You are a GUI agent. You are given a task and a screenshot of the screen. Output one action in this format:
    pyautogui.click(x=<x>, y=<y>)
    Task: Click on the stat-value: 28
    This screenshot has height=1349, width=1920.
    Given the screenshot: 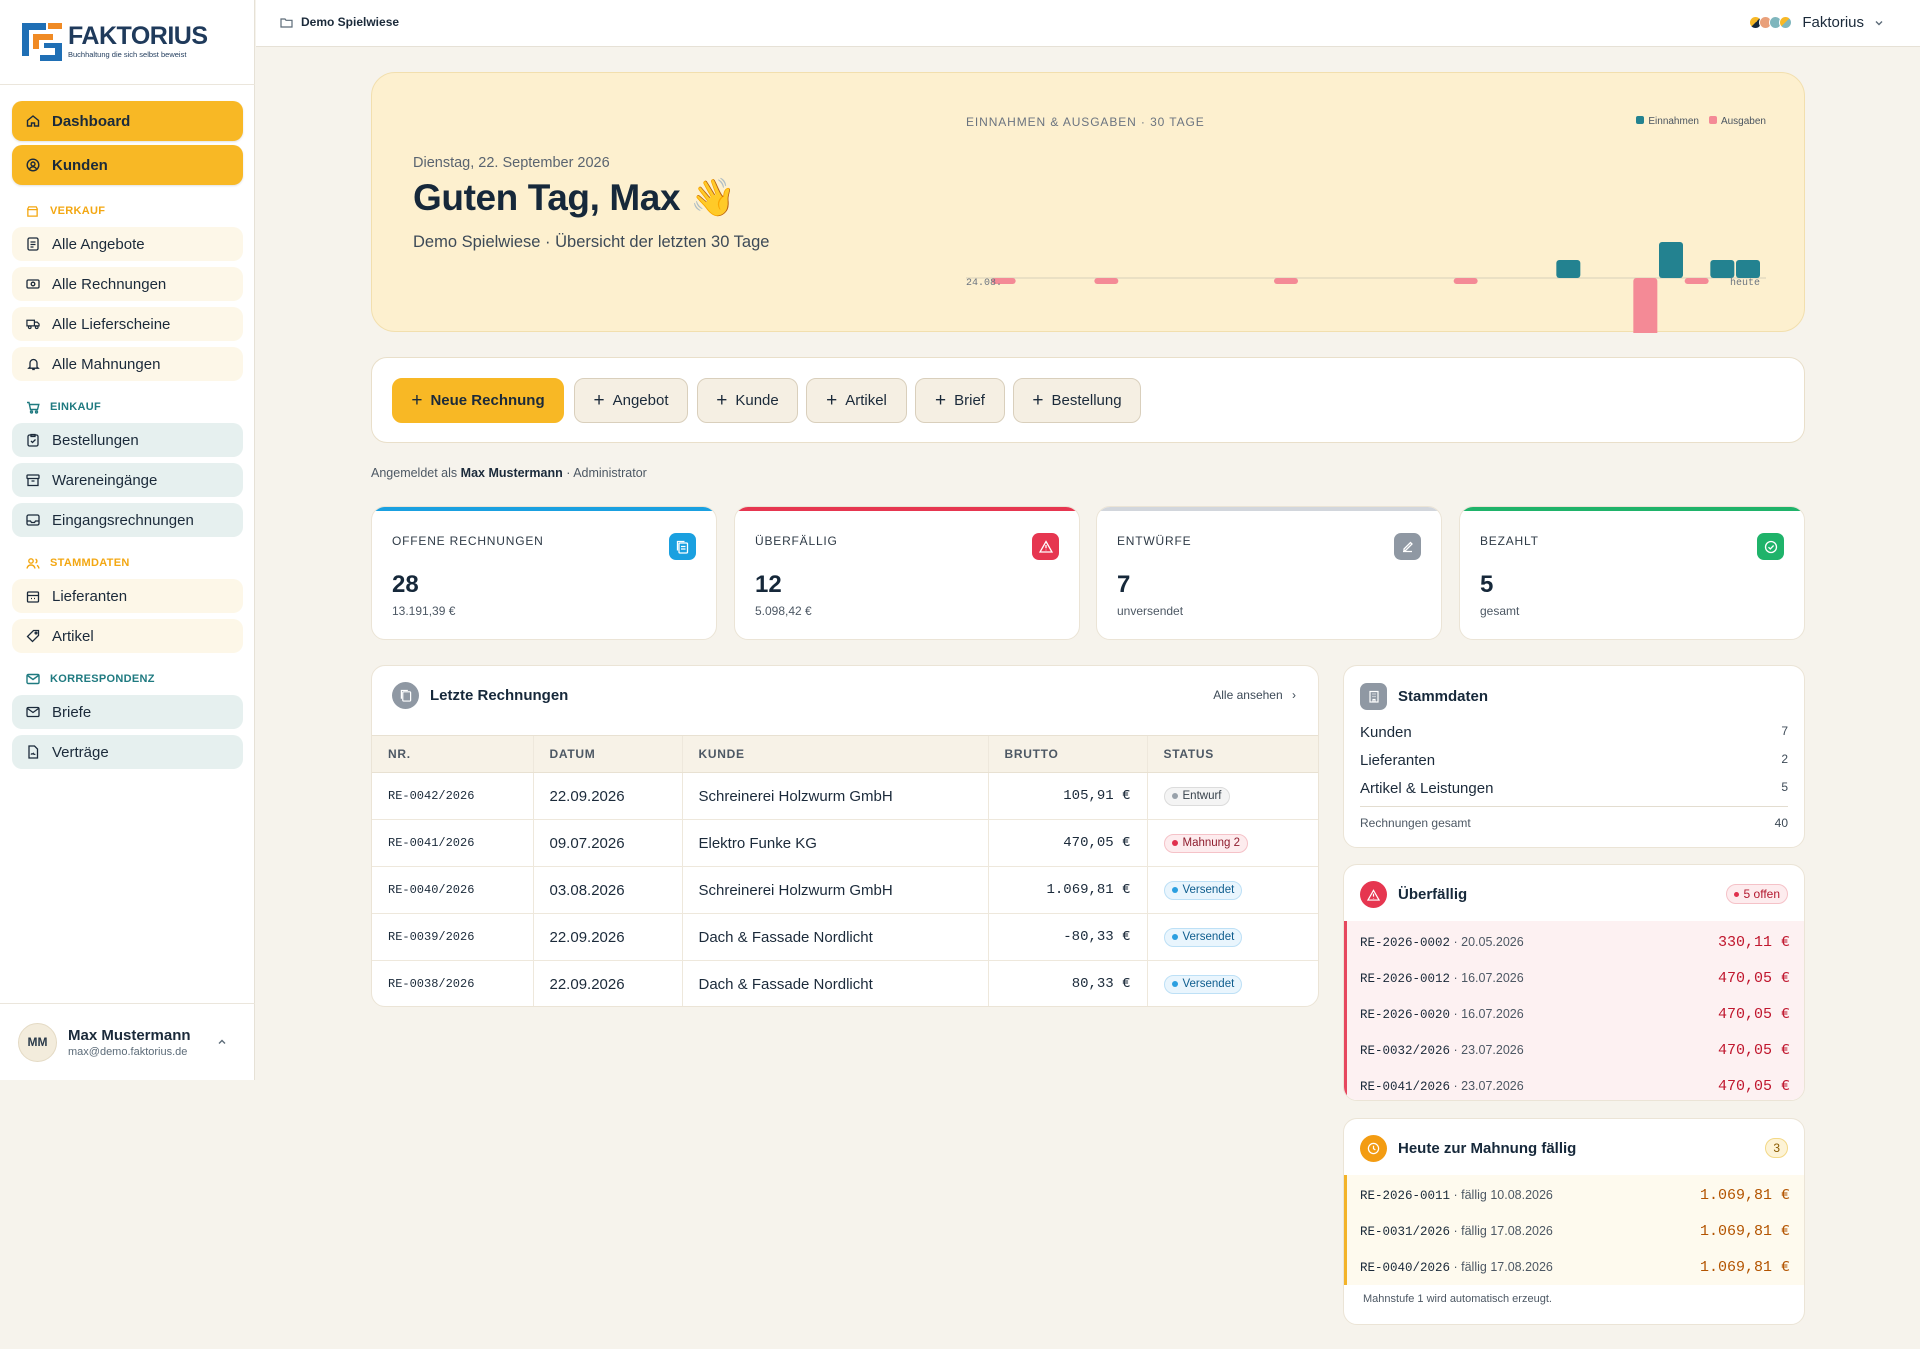 What is the action you would take?
    pyautogui.click(x=405, y=584)
    